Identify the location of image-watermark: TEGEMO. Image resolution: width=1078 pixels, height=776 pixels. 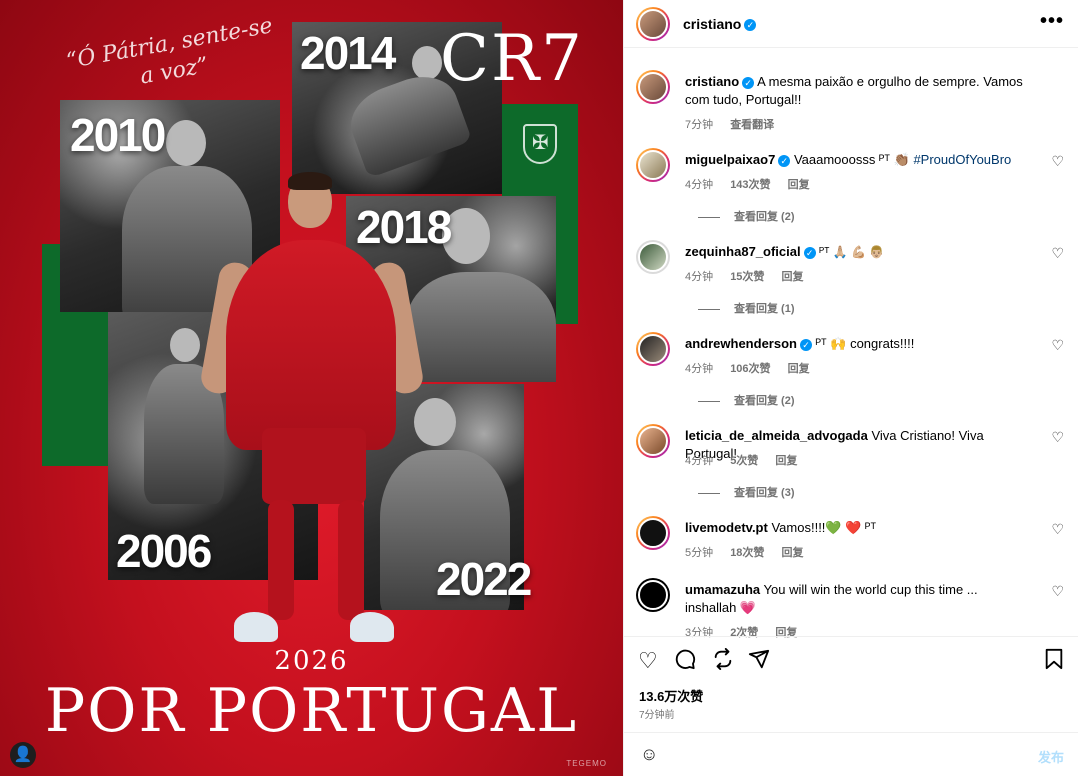
(586, 763).